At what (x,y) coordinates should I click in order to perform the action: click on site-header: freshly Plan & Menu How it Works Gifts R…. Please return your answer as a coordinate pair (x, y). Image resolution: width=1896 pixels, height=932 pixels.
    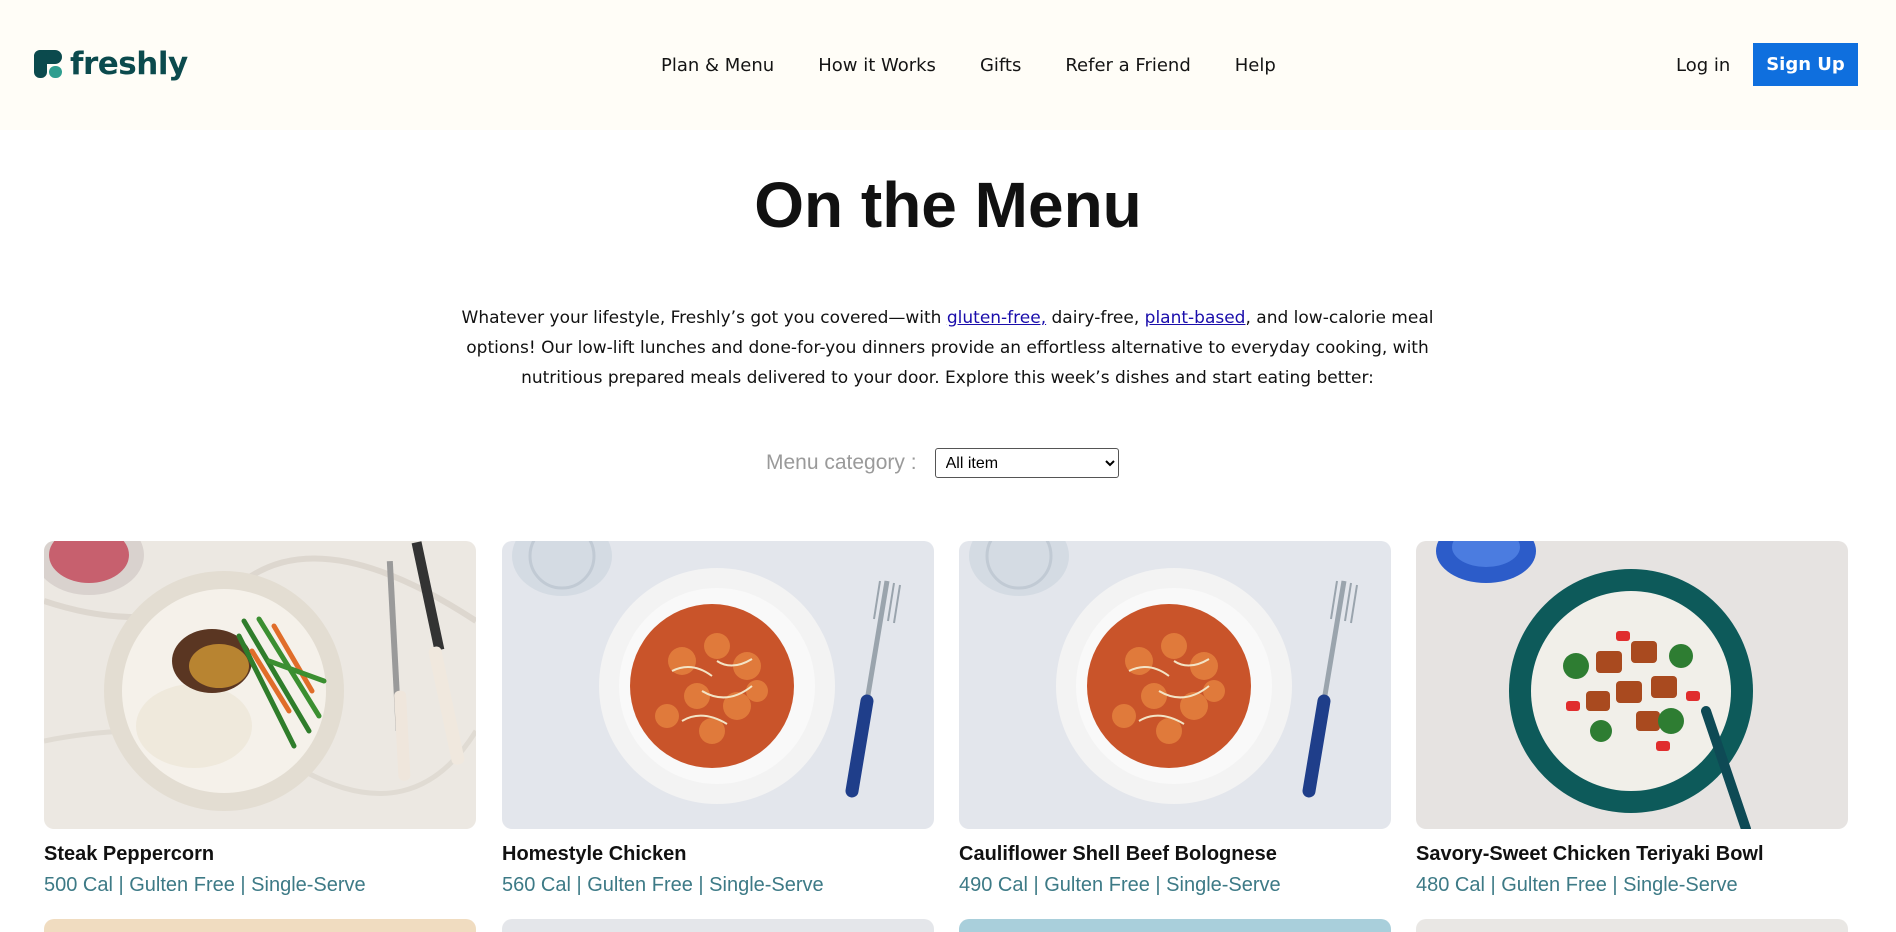
    Looking at the image, I should click on (948, 65).